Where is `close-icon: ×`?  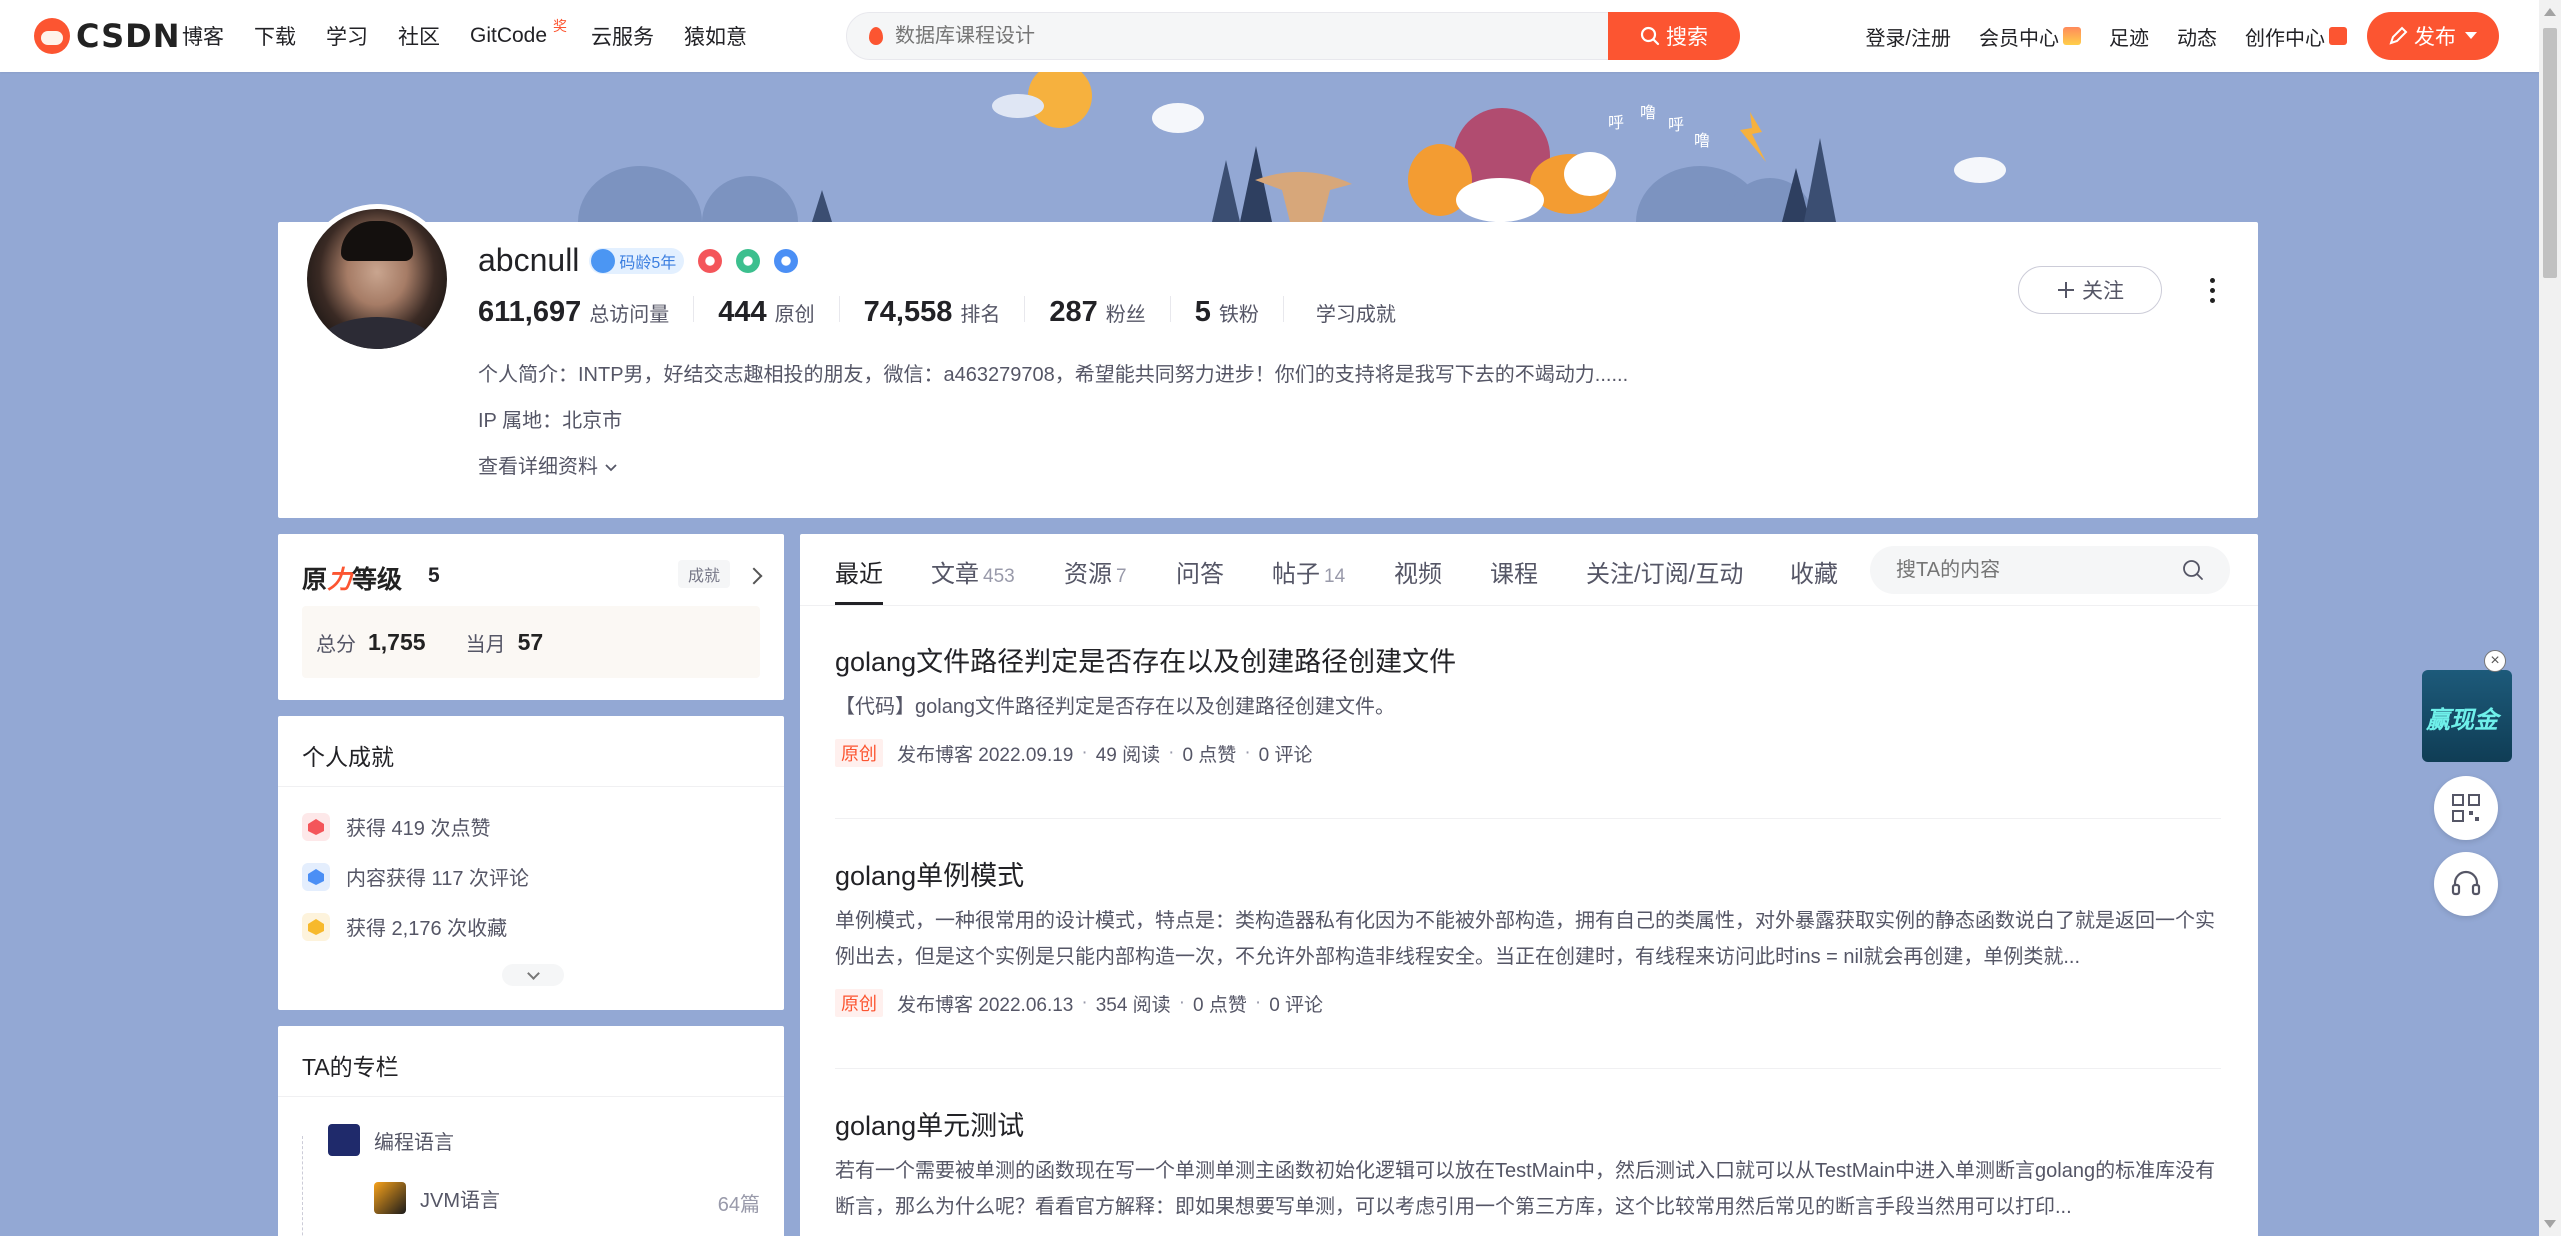 close-icon: × is located at coordinates (2495, 661).